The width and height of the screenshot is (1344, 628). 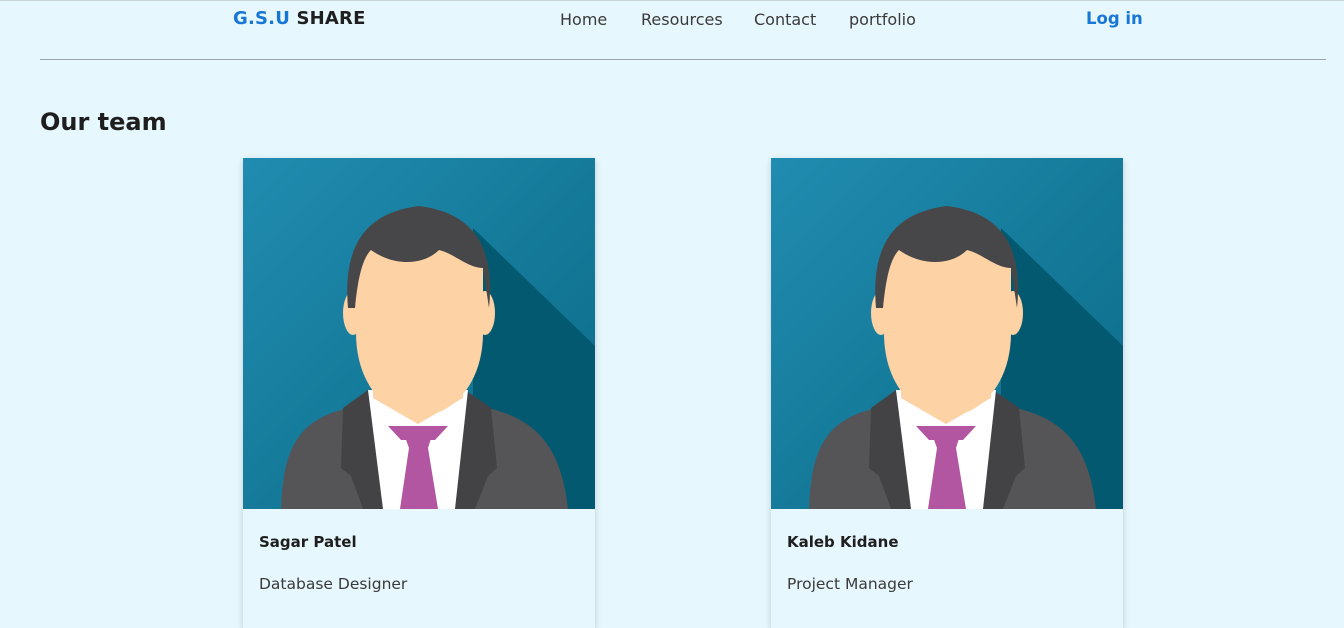 What do you see at coordinates (331, 18) in the screenshot?
I see `brand-part-2: SHARE` at bounding box center [331, 18].